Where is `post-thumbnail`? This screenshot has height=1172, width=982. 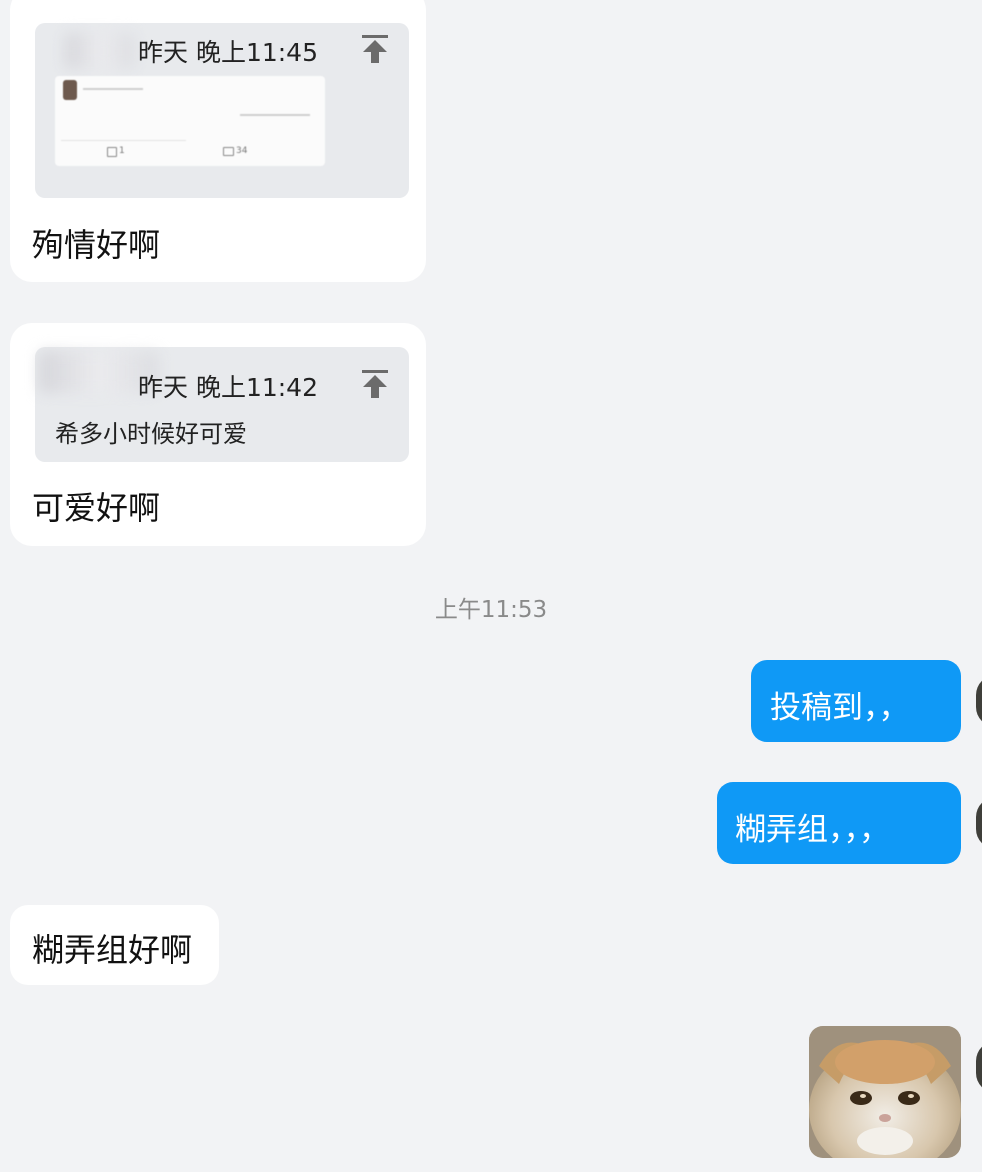
post-thumbnail is located at coordinates (70, 90).